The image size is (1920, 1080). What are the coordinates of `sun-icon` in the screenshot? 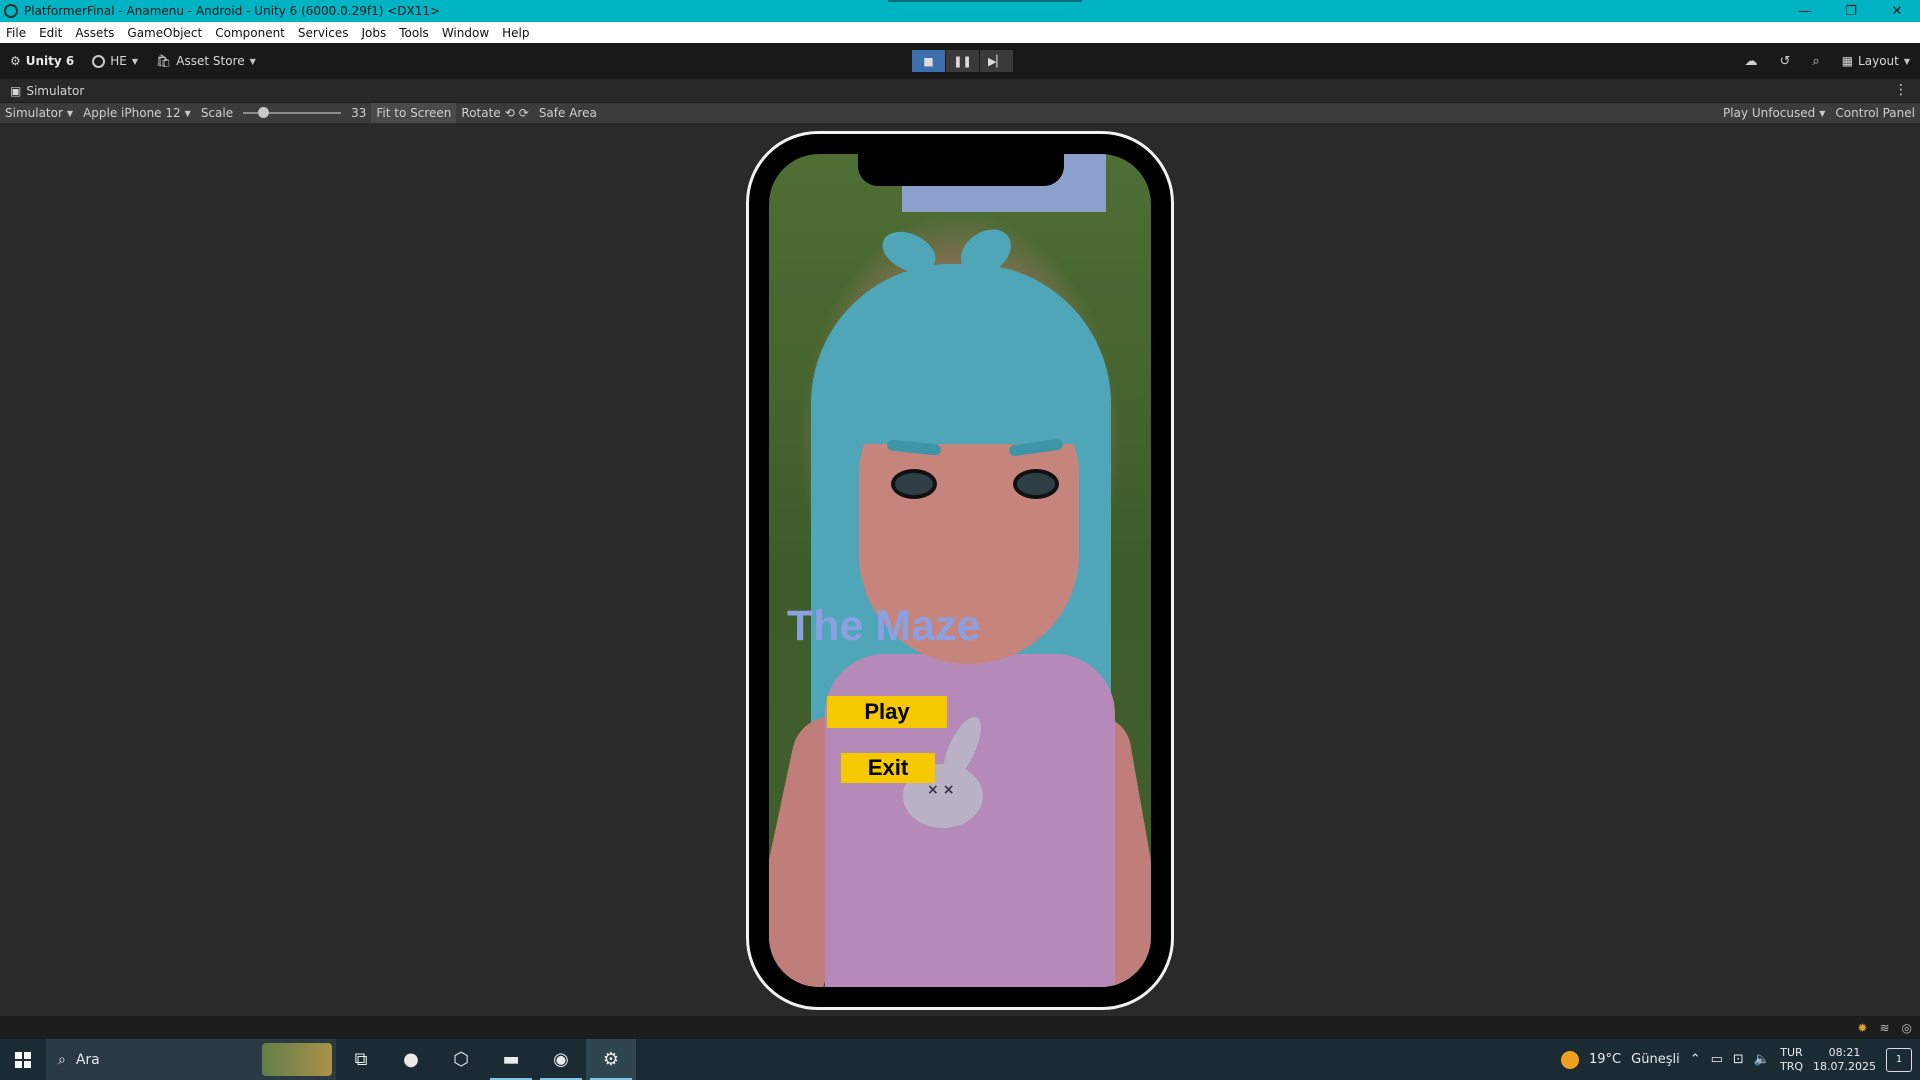 It's located at (1570, 1059).